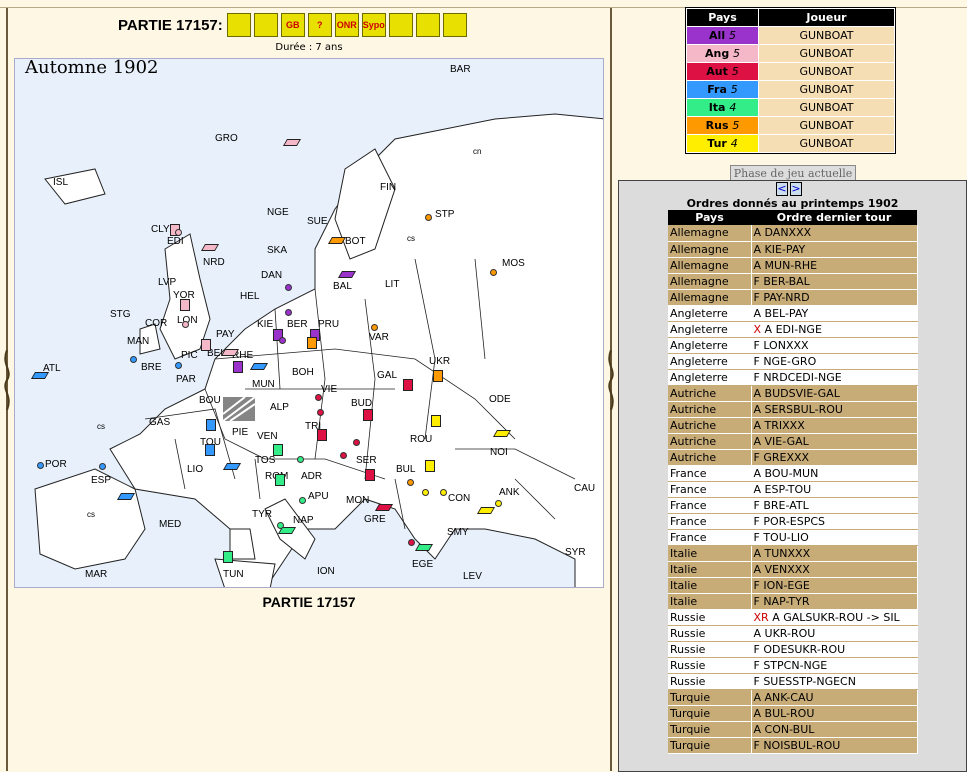  What do you see at coordinates (834, 649) in the screenshot?
I see `order-text-cell: F ODESUKR-ROU` at bounding box center [834, 649].